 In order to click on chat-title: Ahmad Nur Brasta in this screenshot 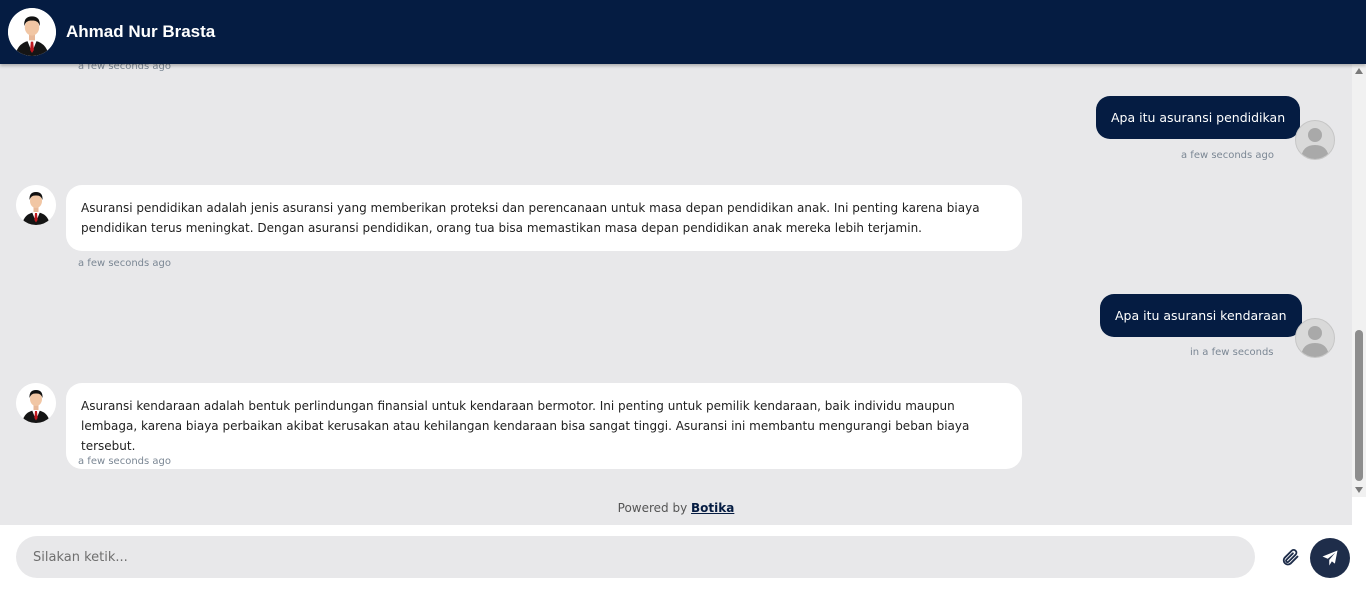, I will do `click(141, 31)`.